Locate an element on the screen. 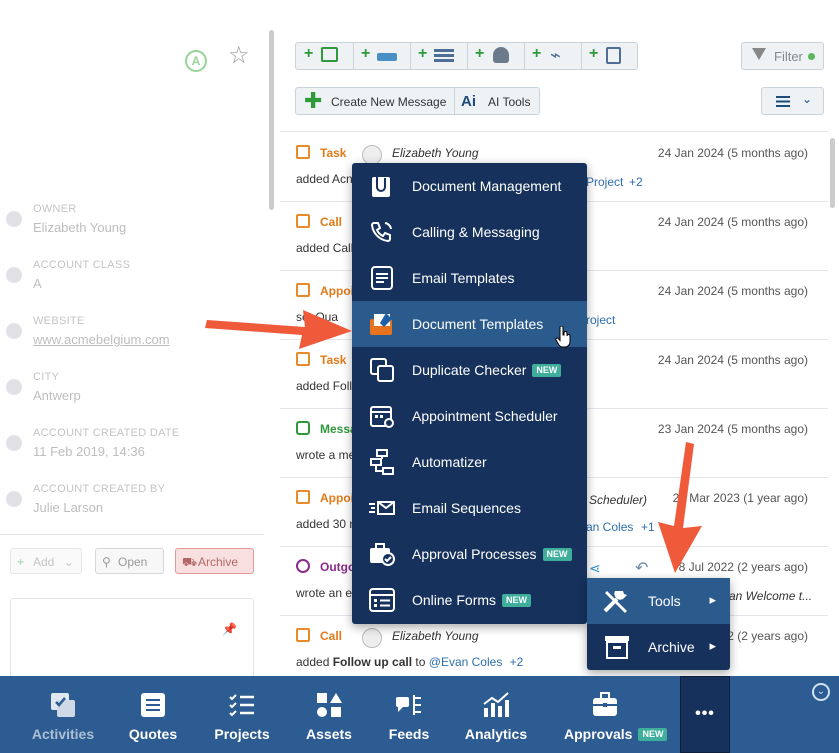  feed-item-type: Task is located at coordinates (333, 153).